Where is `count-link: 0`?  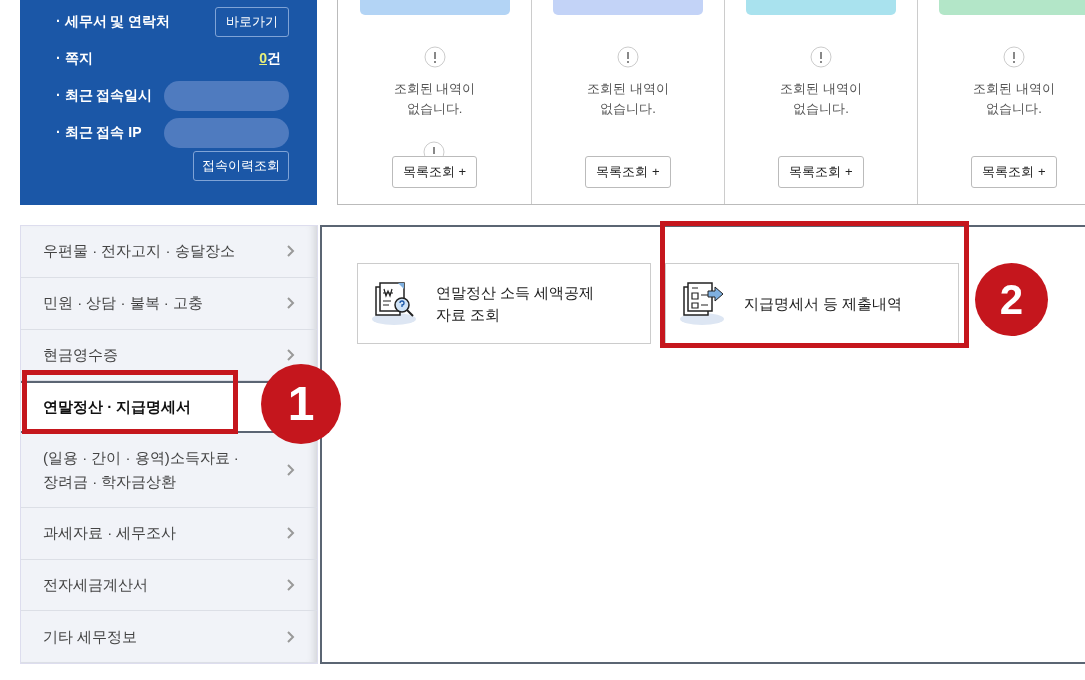
count-link: 0 is located at coordinates (263, 58).